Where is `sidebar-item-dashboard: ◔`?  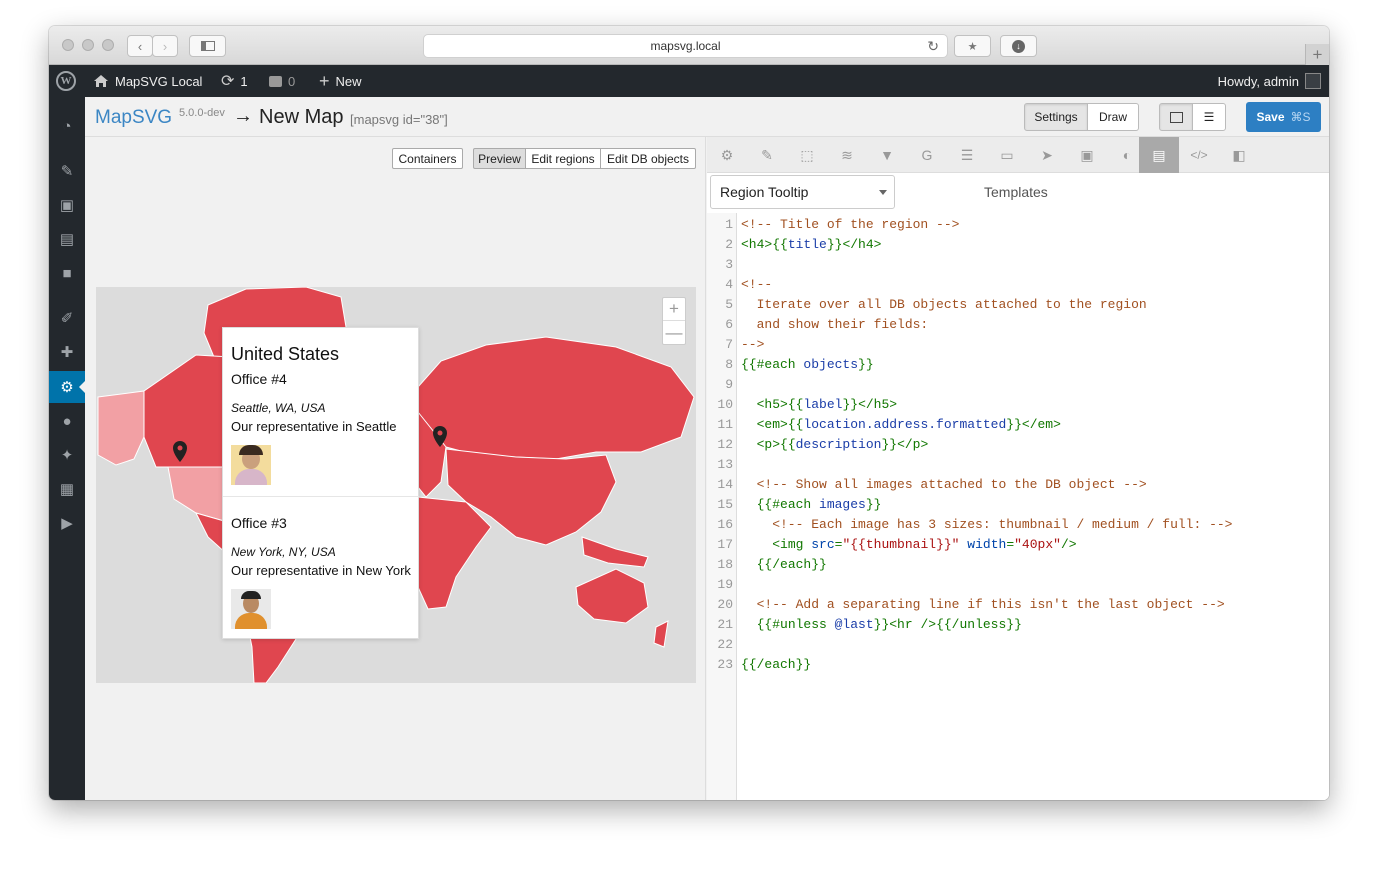
sidebar-item-dashboard: ◔ is located at coordinates (67, 126).